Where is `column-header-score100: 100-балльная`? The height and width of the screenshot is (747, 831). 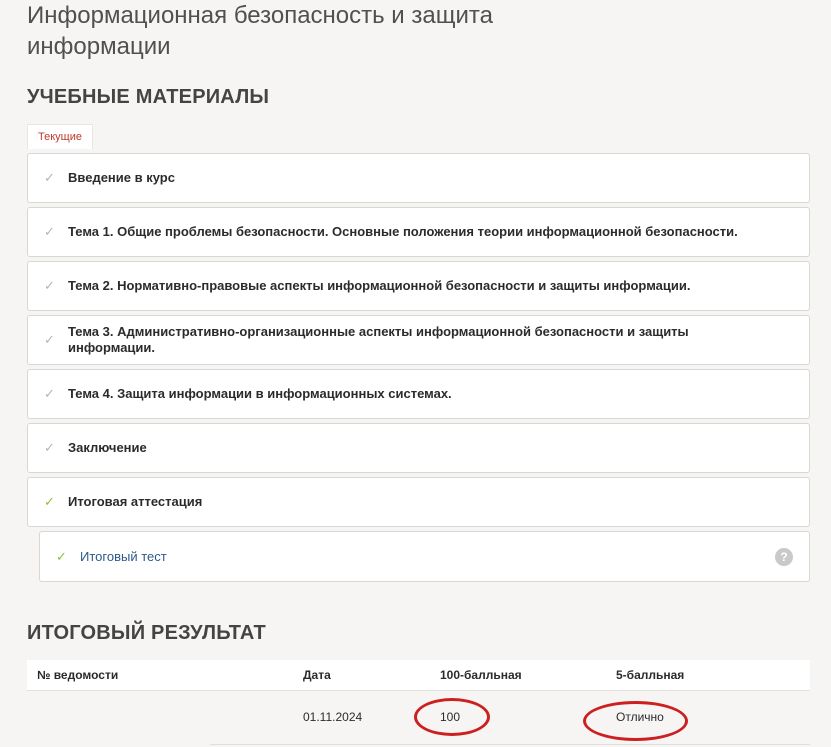
column-header-score100: 100-балльная is located at coordinates (481, 675).